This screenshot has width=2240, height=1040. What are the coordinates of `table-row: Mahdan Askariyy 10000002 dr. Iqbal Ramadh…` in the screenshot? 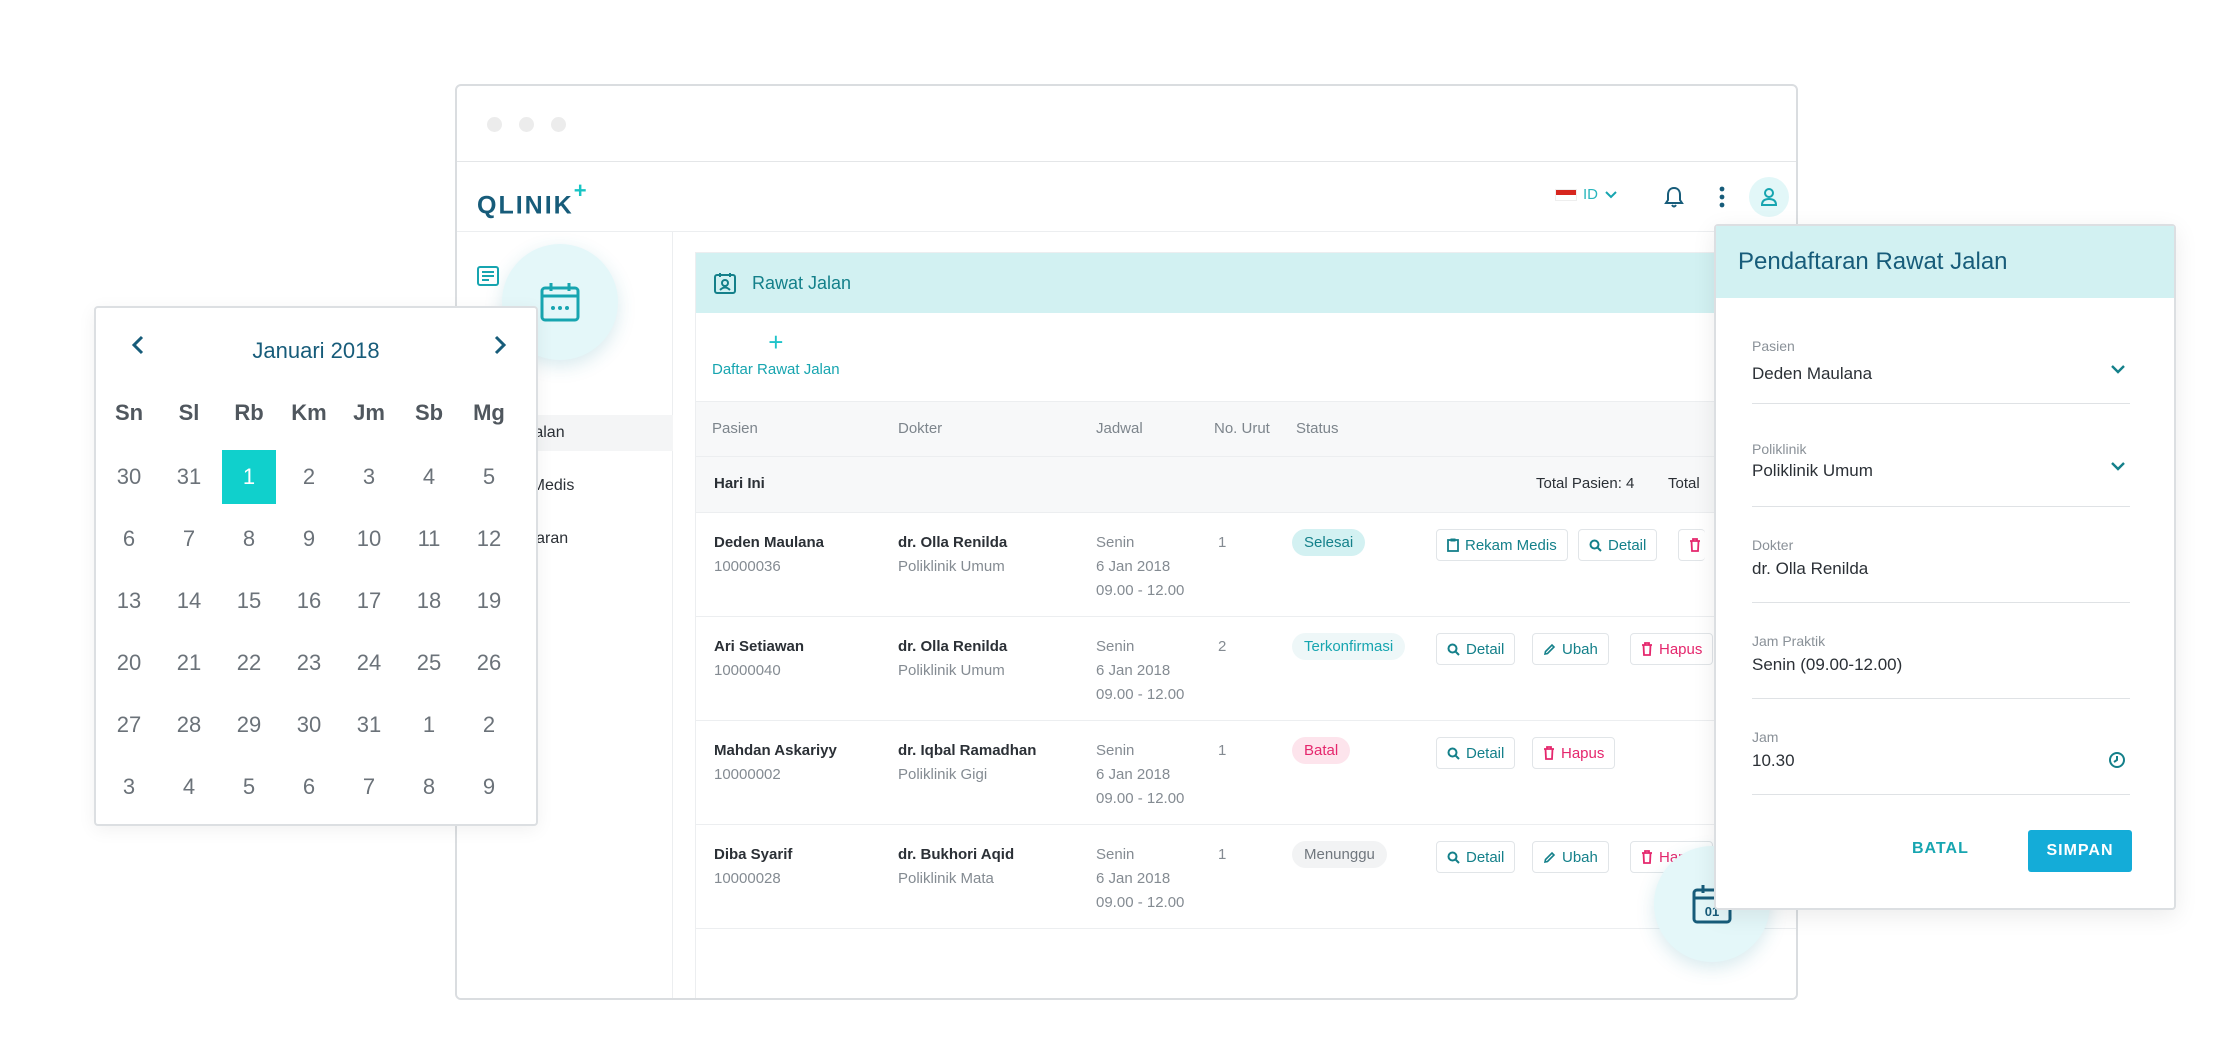 It's located at (1246, 773).